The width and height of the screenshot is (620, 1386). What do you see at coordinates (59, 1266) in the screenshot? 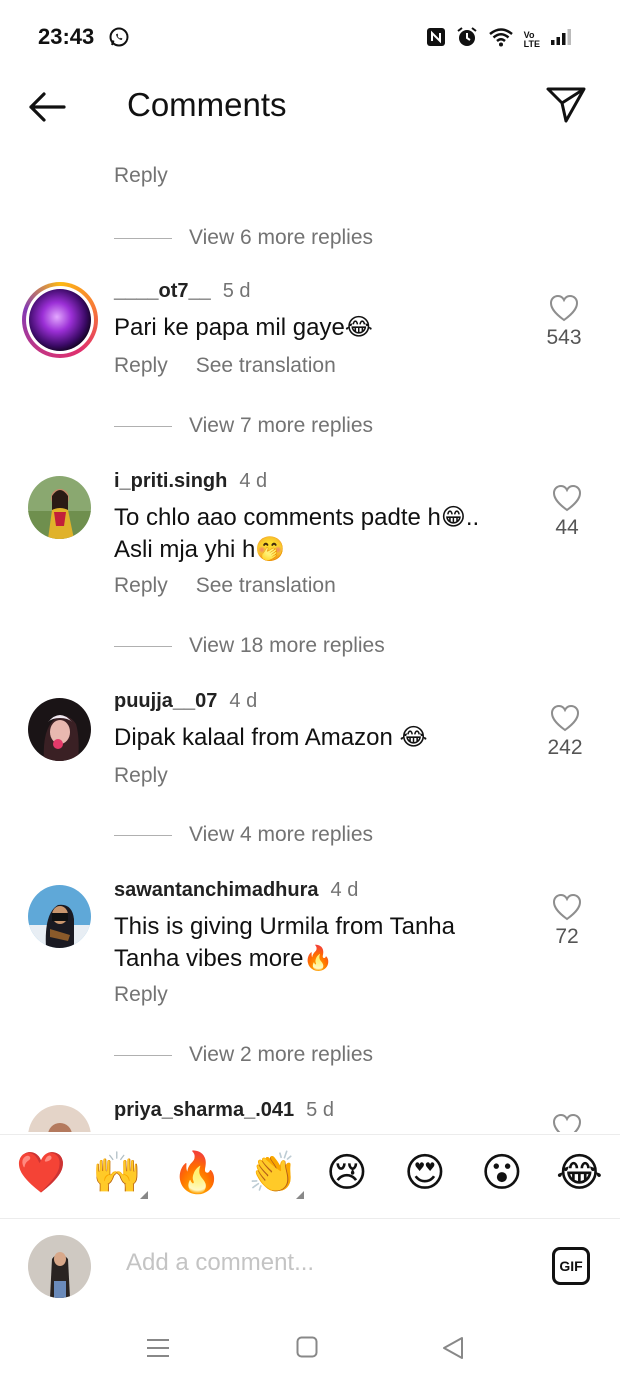
I see `current-user-avatar` at bounding box center [59, 1266].